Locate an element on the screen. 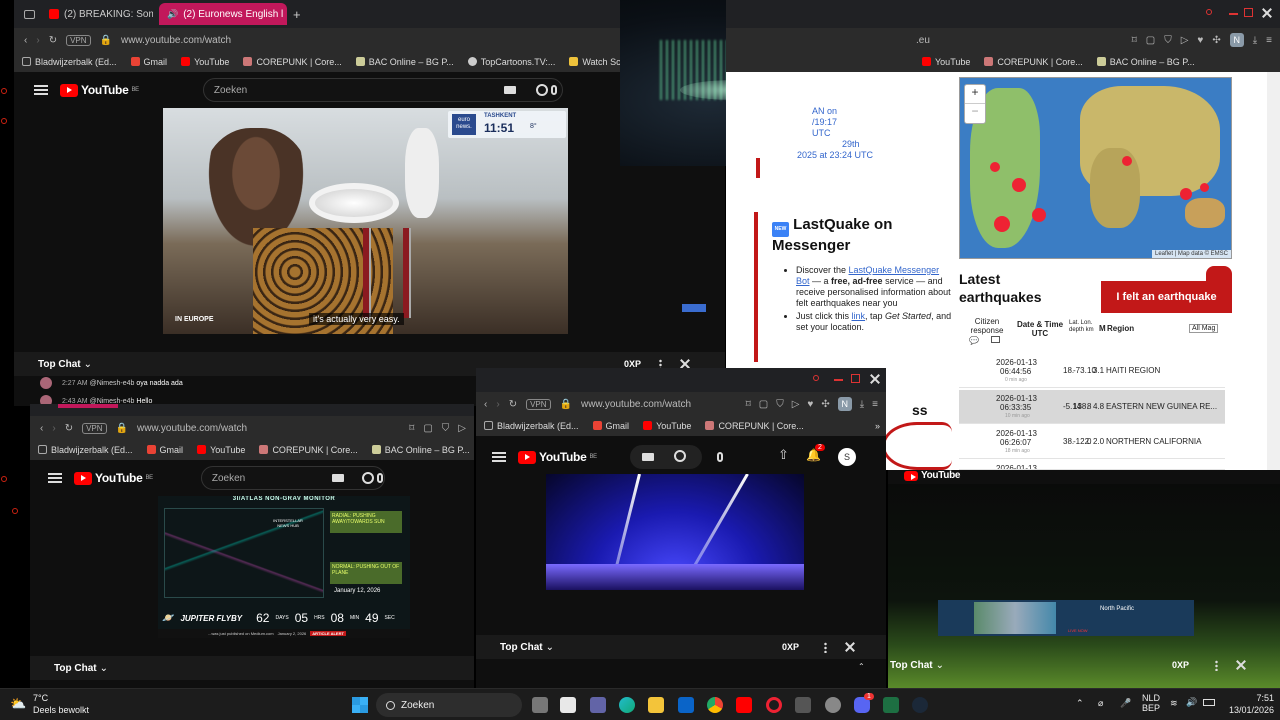  news-link: 29th is located at coordinates (857, 144).